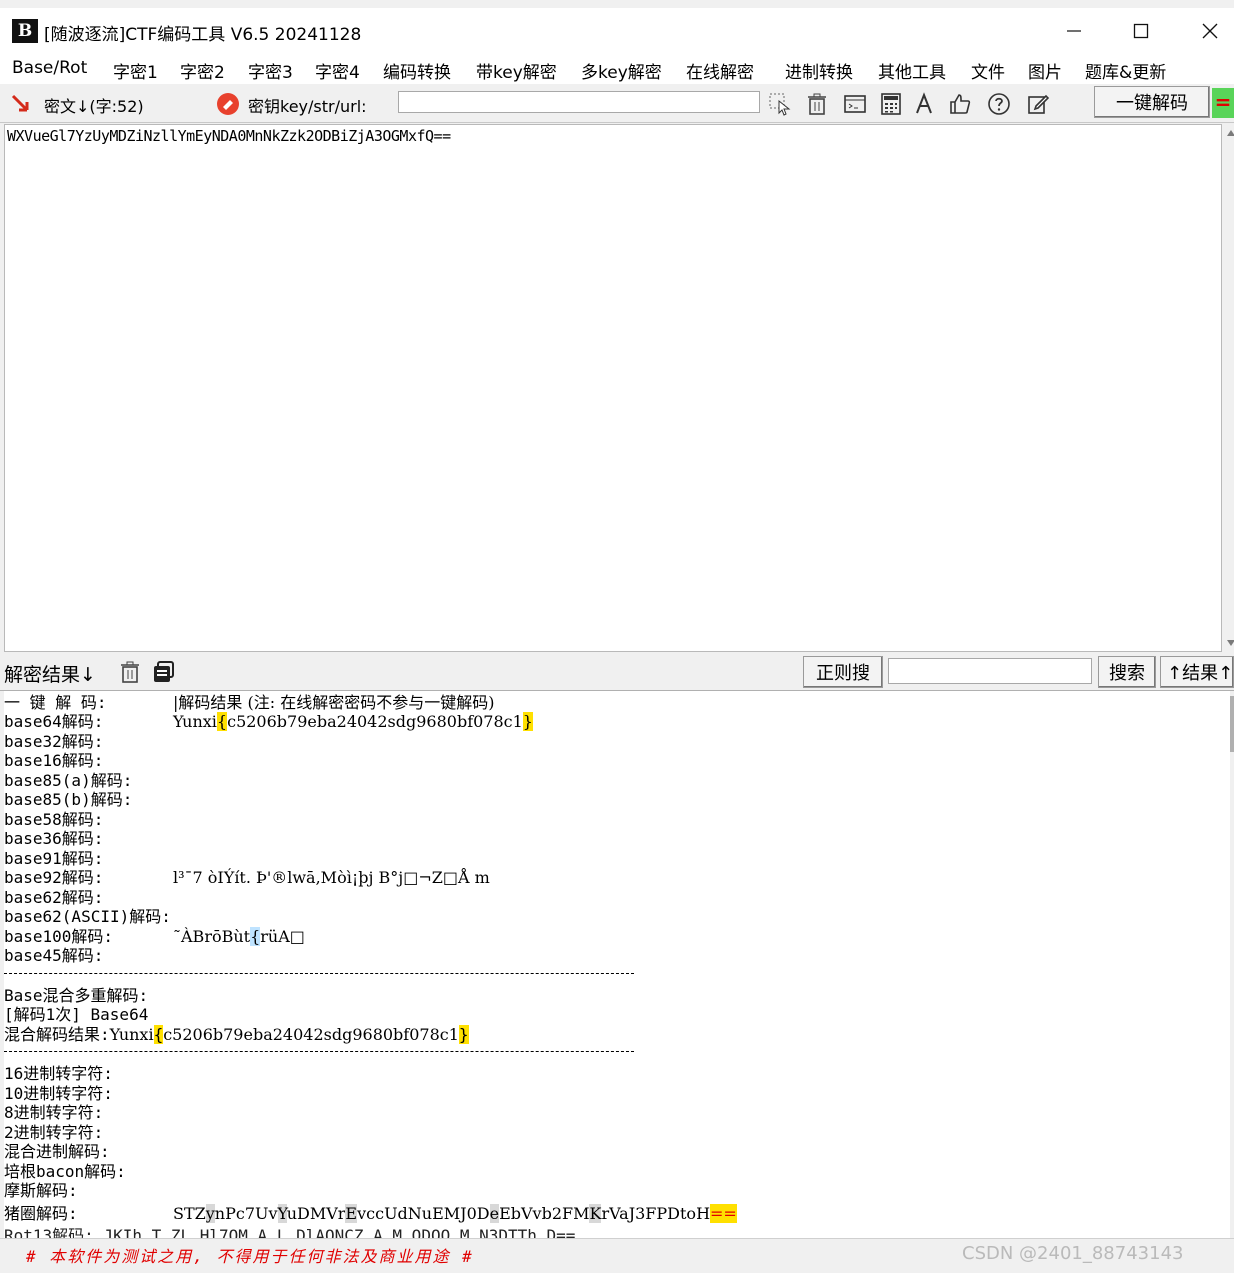  I want to click on swap-icon, so click(21, 104).